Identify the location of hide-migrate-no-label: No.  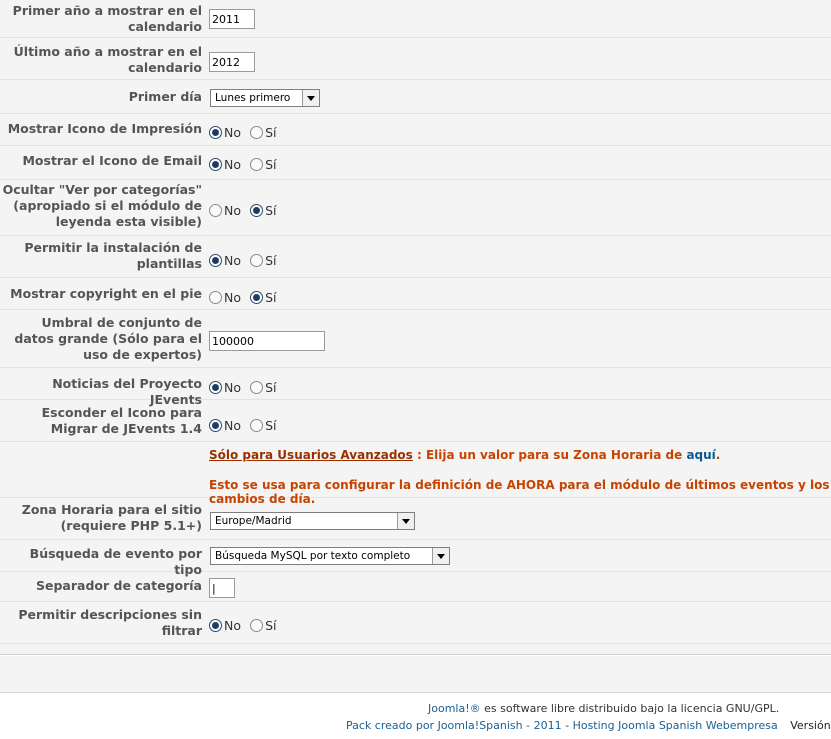
(232, 425).